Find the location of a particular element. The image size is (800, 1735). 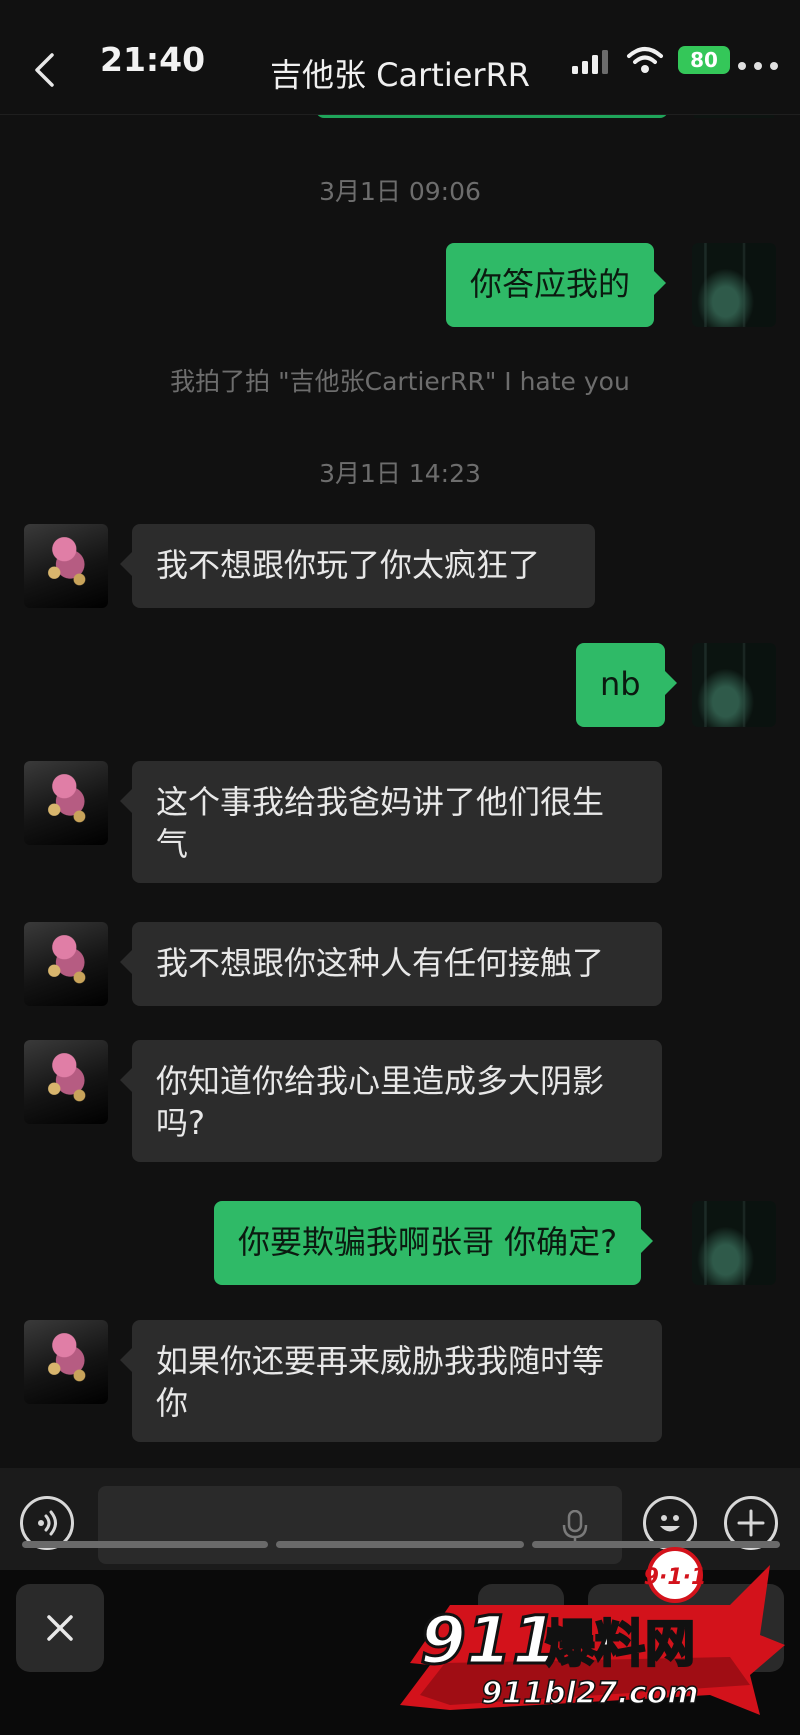

more-button is located at coordinates (759, 67).